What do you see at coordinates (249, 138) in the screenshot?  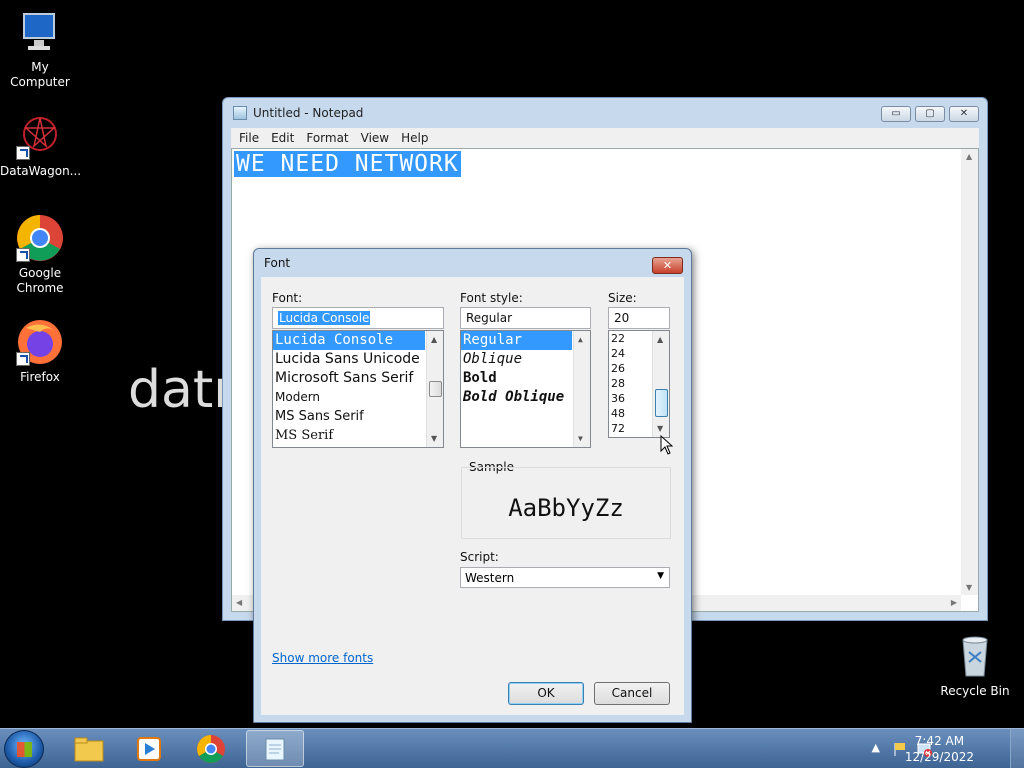 I see `menu-file: File` at bounding box center [249, 138].